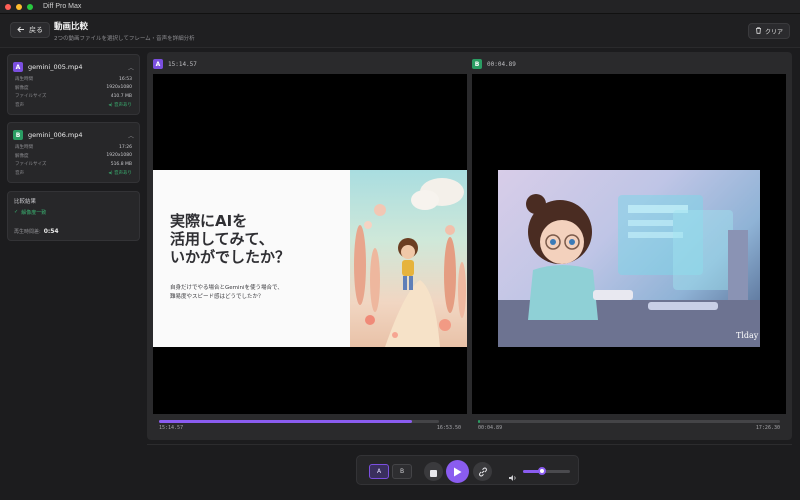  I want to click on play-icon, so click(457, 471).